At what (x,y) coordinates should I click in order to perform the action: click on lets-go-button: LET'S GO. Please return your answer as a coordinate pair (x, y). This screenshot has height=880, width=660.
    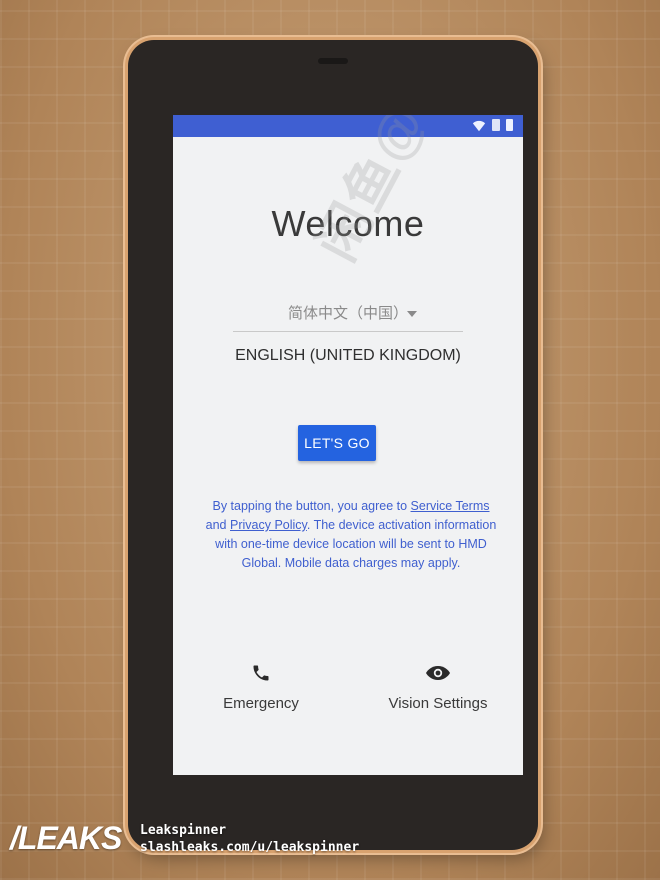
    Looking at the image, I should click on (337, 443).